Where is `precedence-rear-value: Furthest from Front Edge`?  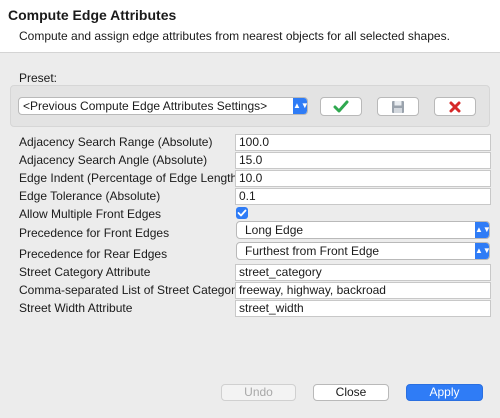 precedence-rear-value: Furthest from Front Edge is located at coordinates (312, 251).